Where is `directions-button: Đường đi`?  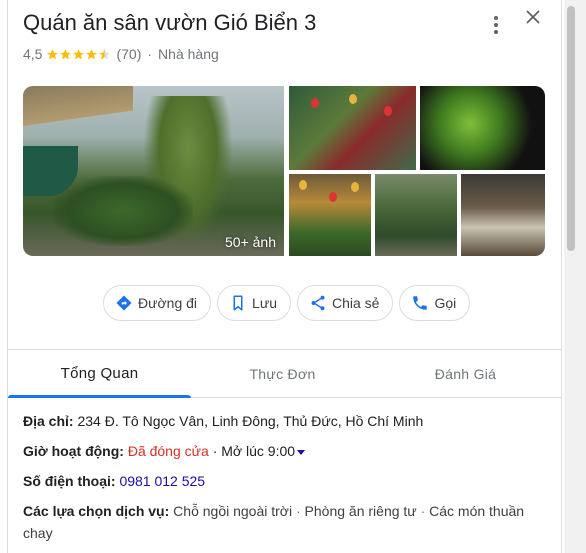 directions-button: Đường đi is located at coordinates (157, 303).